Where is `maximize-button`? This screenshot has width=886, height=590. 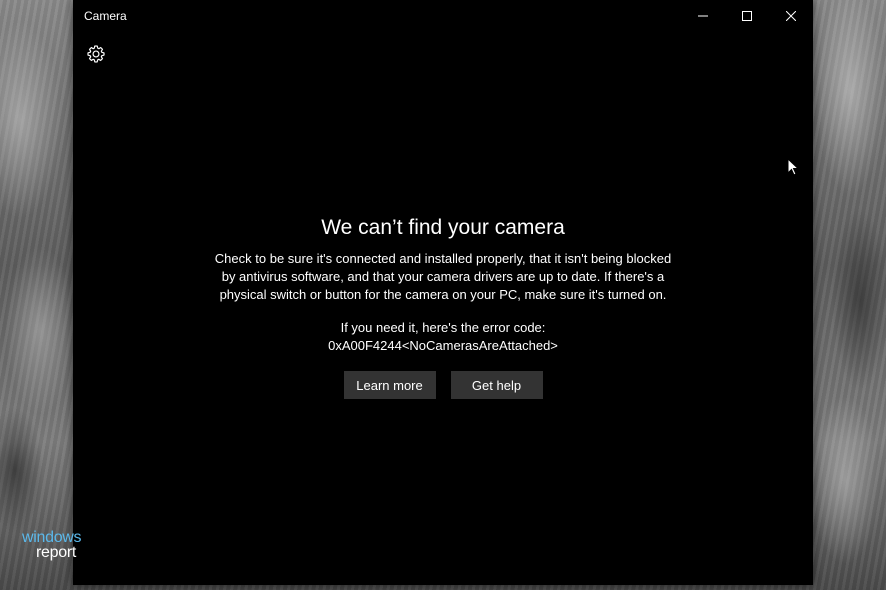
maximize-button is located at coordinates (747, 16).